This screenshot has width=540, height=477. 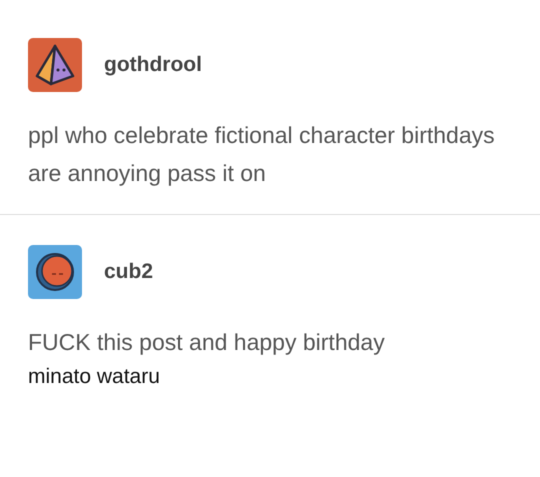 I want to click on added-caption: minato wataru, so click(x=94, y=377).